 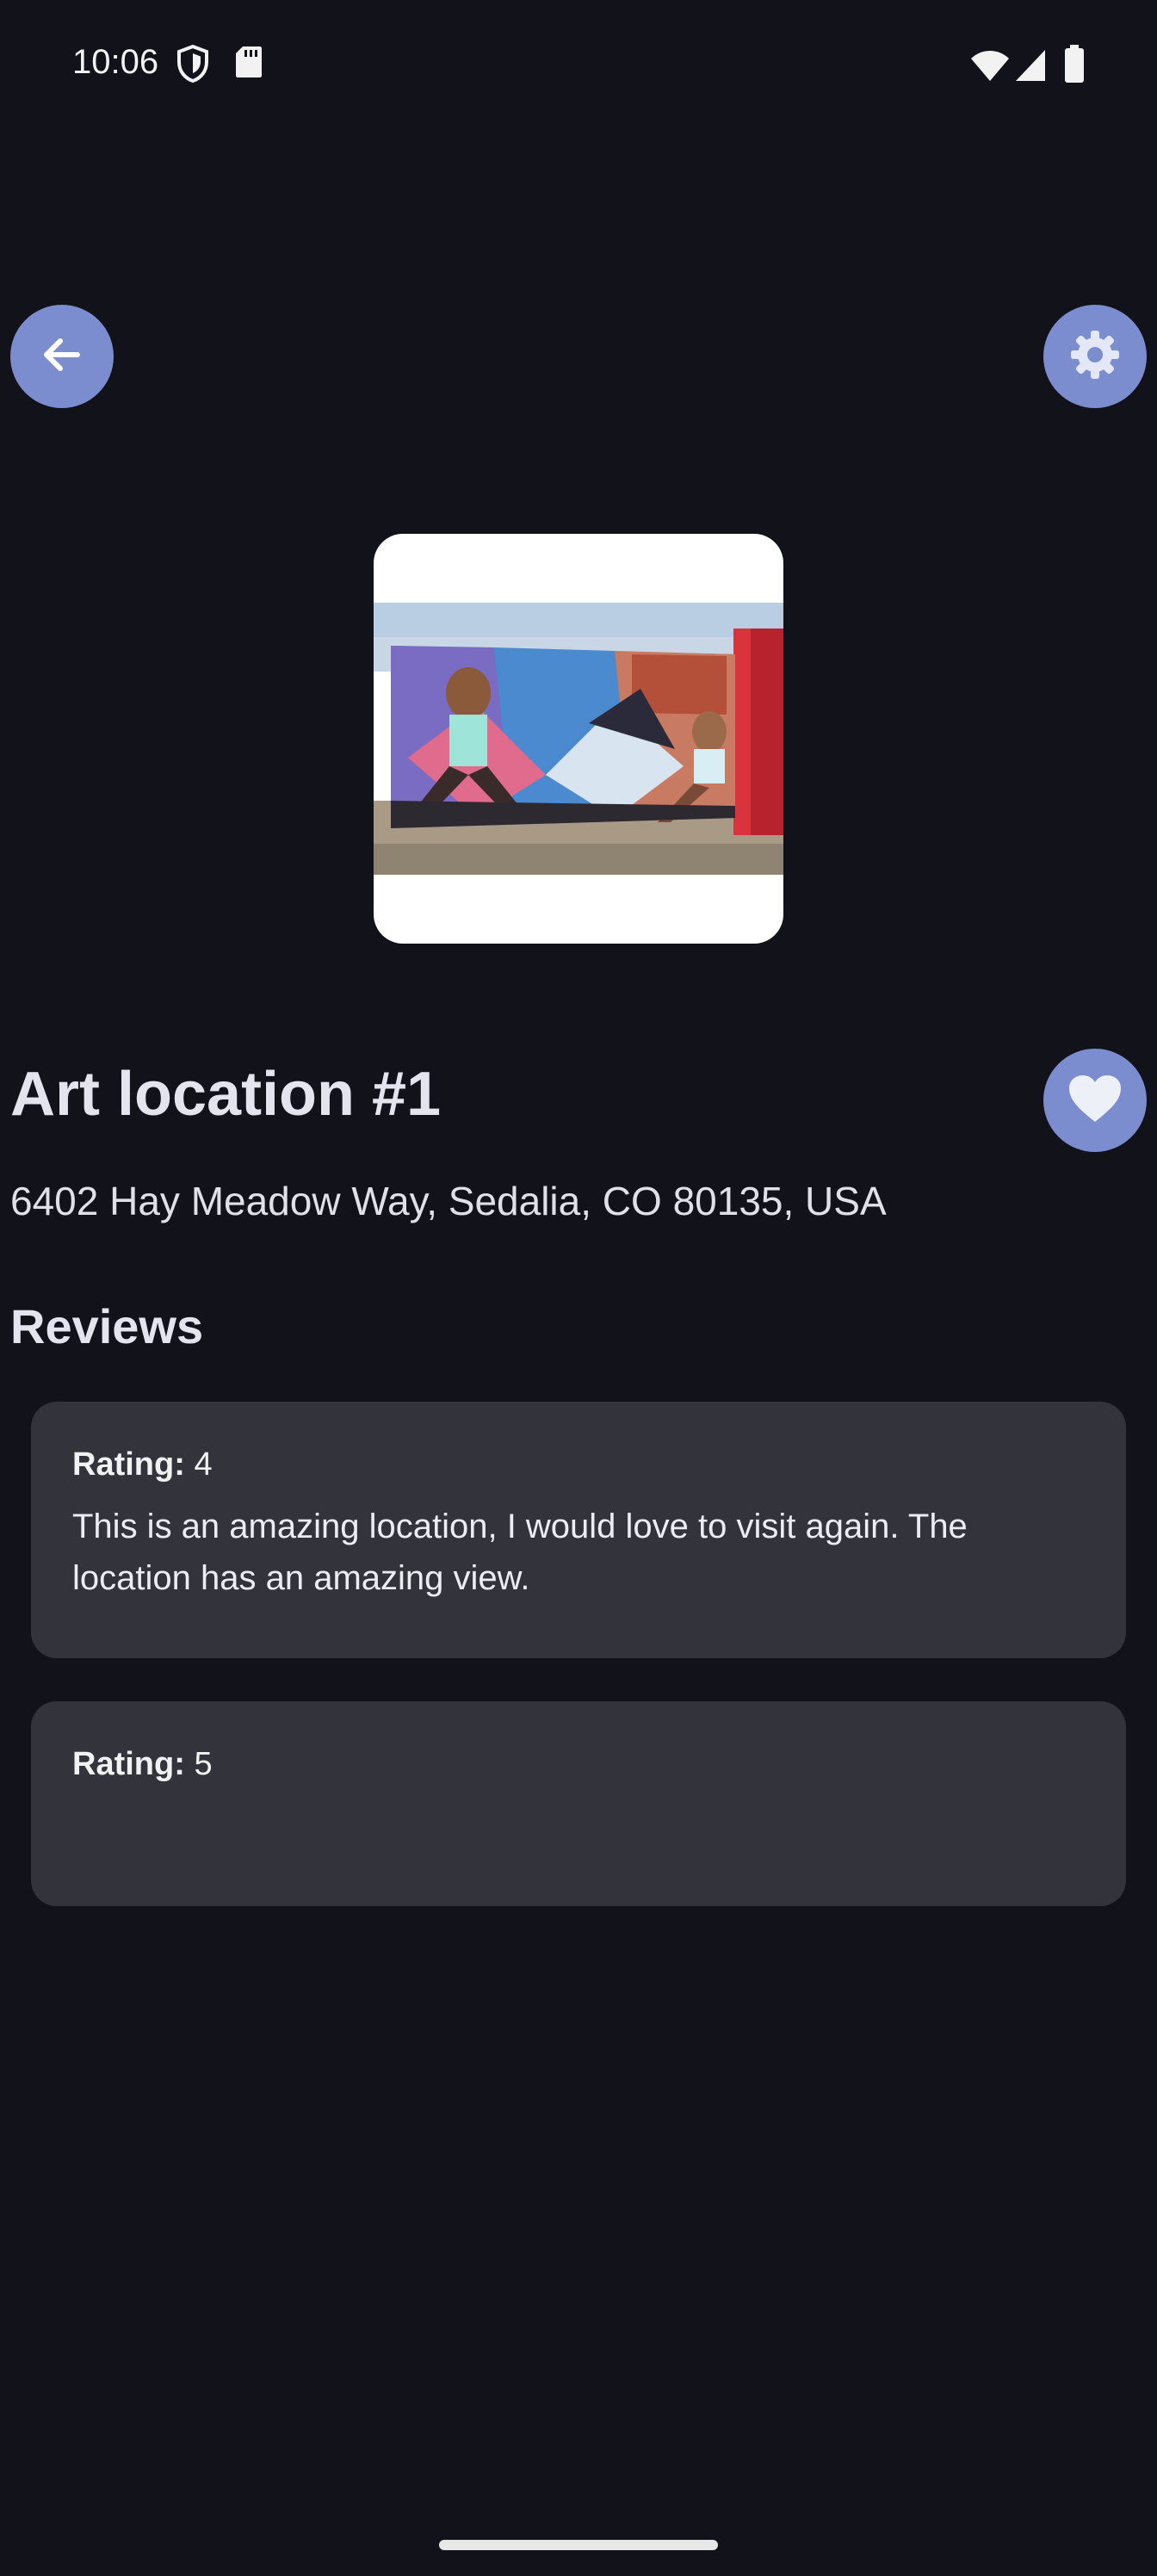 What do you see at coordinates (203, 1464) in the screenshot?
I see `rating-value: 4` at bounding box center [203, 1464].